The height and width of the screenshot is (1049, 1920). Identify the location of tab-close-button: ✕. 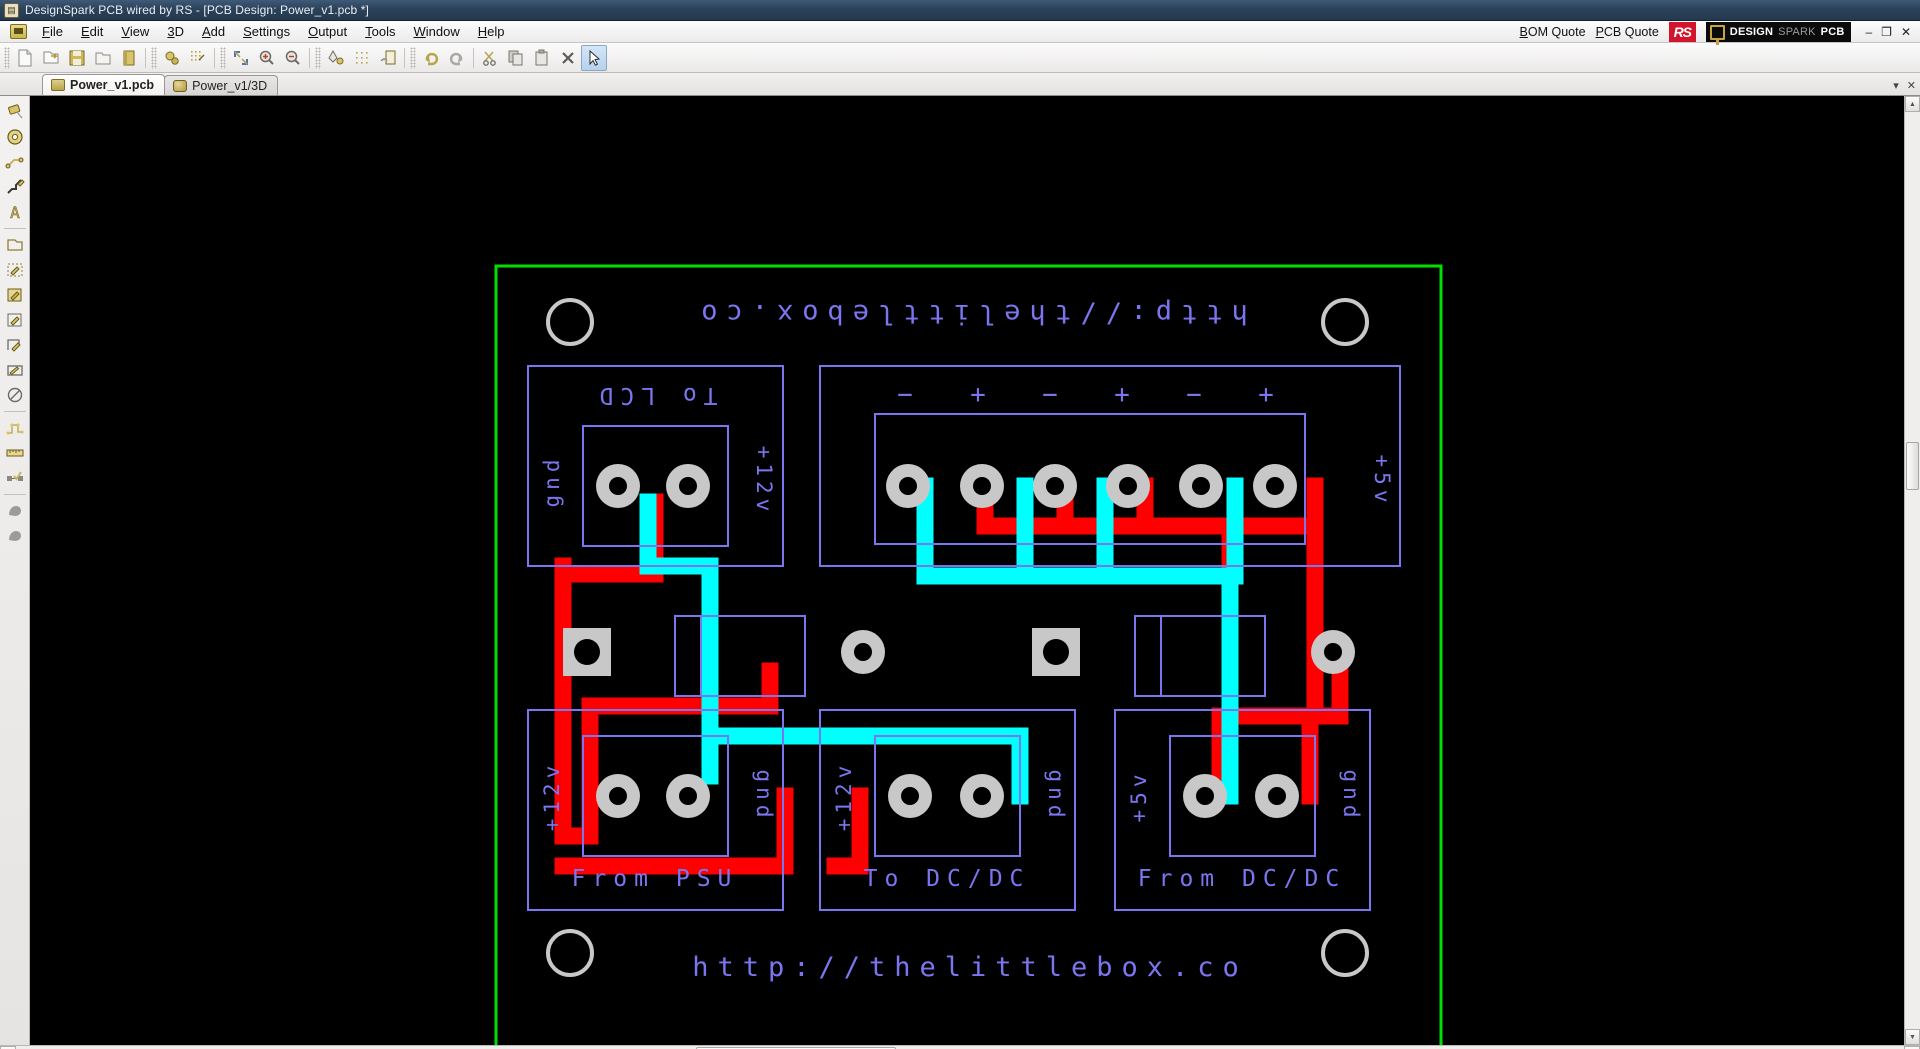
(1911, 85).